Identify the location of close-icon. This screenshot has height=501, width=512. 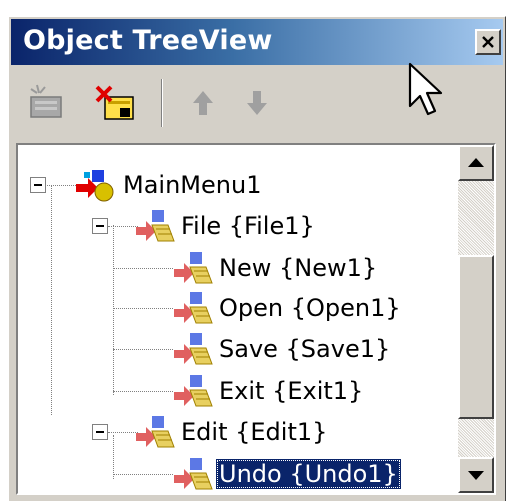
(488, 42).